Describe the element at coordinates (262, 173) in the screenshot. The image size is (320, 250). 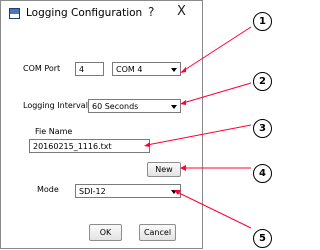
I see `callout-marker-4: 4` at that location.